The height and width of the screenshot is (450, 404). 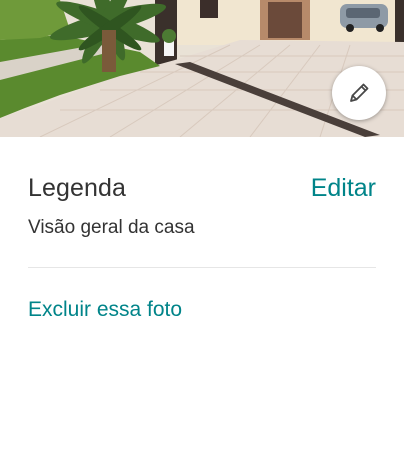 What do you see at coordinates (202, 267) in the screenshot?
I see `divider` at bounding box center [202, 267].